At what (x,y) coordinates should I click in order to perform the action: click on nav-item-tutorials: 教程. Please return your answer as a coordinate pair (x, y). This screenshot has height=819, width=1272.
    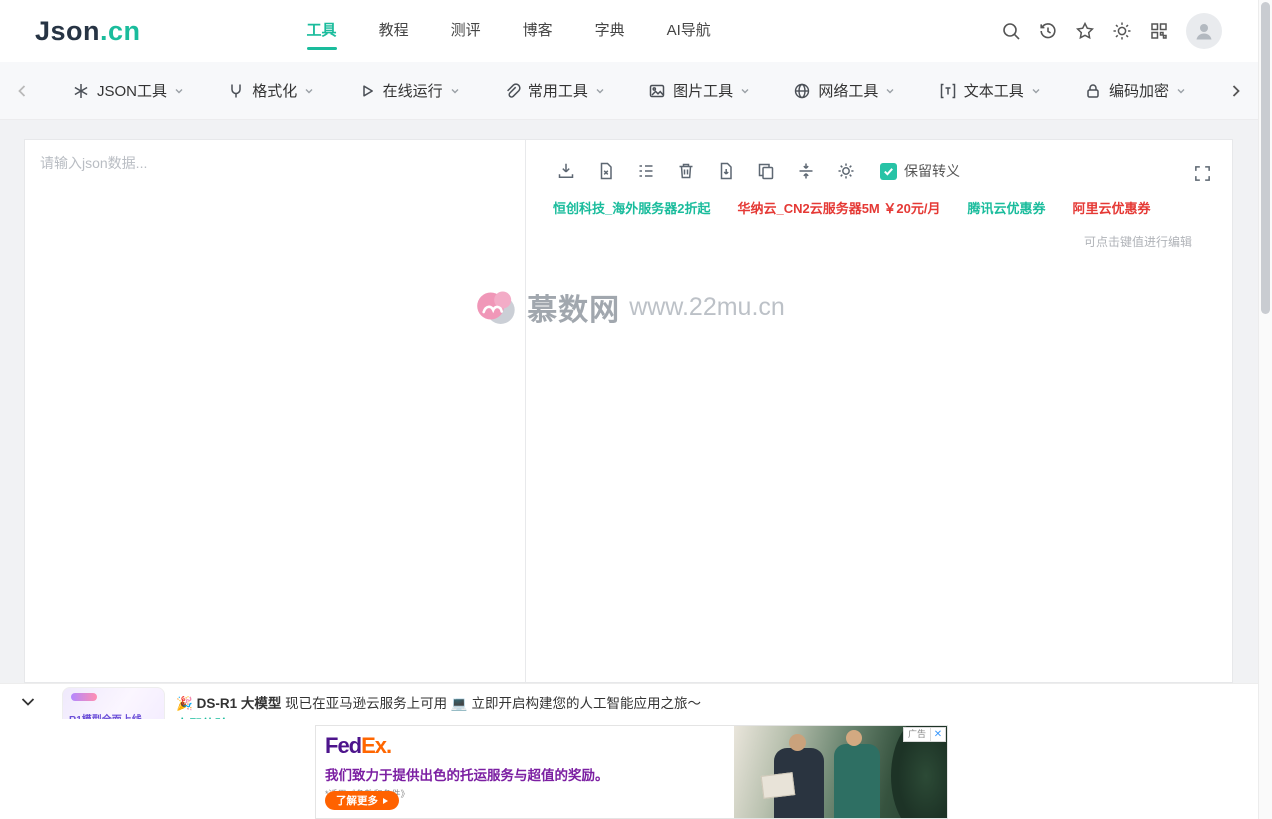
    Looking at the image, I should click on (394, 31).